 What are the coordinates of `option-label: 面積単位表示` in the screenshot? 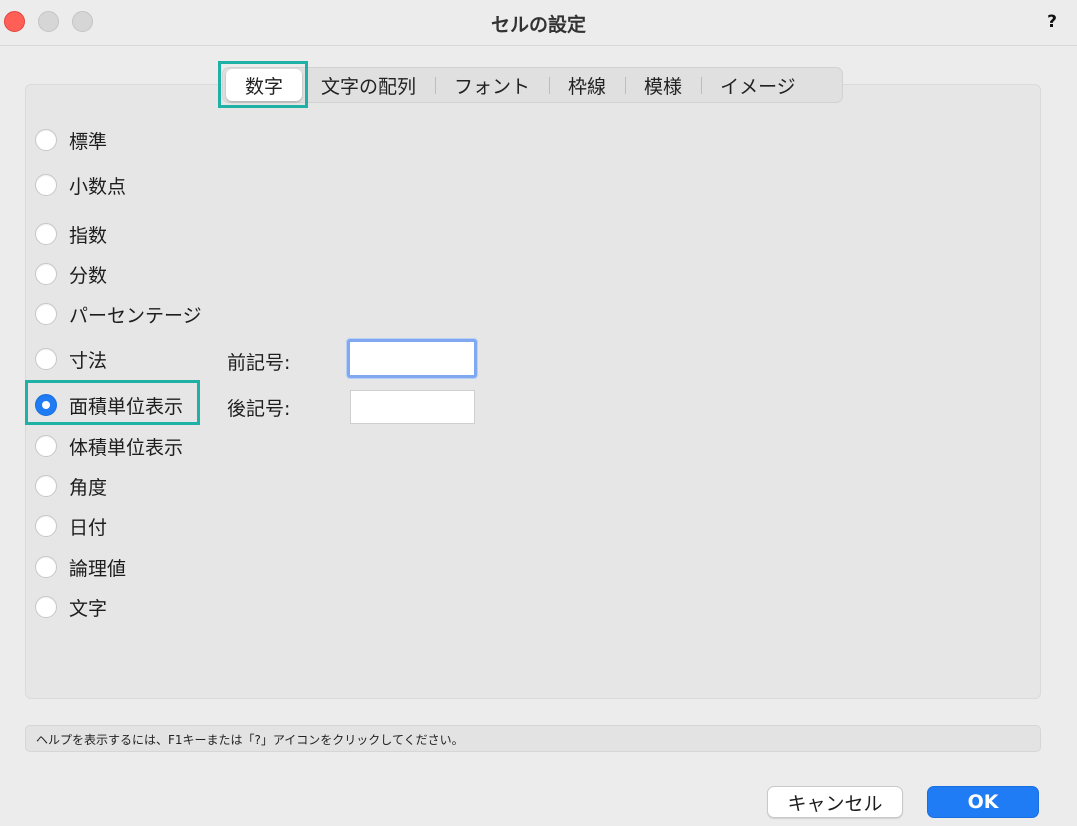 It's located at (126, 406).